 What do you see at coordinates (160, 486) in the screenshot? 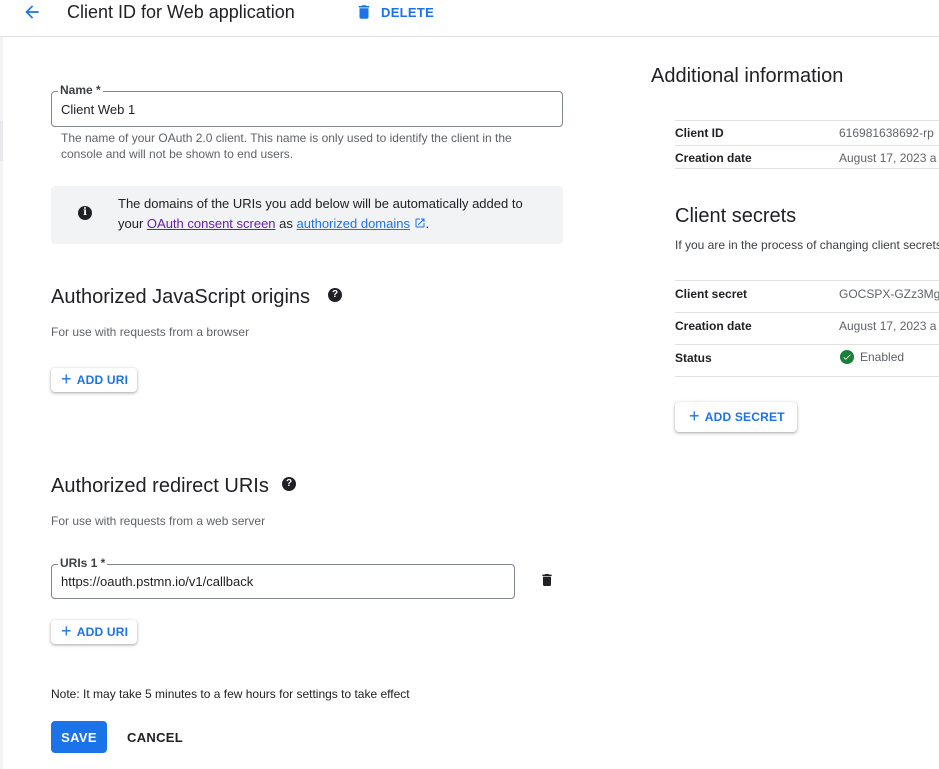
I see `redirect-uris-title: Authorized redirect URIs` at bounding box center [160, 486].